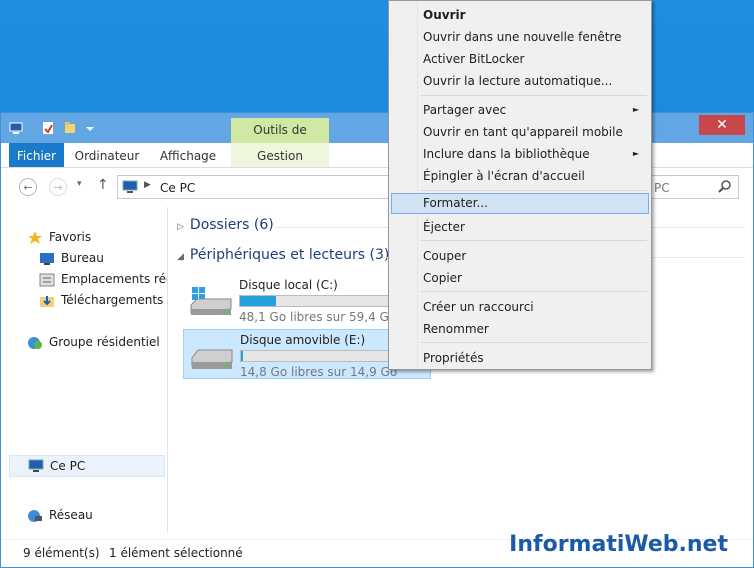 This screenshot has height=568, width=754. Describe the element at coordinates (618, 544) in the screenshot. I see `watermark-logo: InformatiWeb.net` at that location.